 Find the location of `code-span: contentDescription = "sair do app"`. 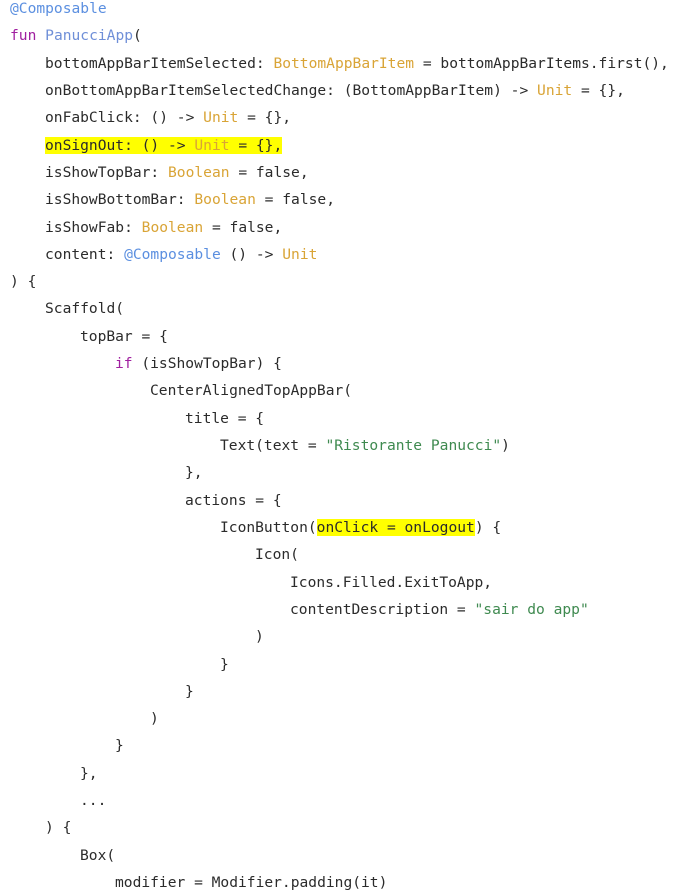

code-span: contentDescription = "sair do app" is located at coordinates (439, 609).